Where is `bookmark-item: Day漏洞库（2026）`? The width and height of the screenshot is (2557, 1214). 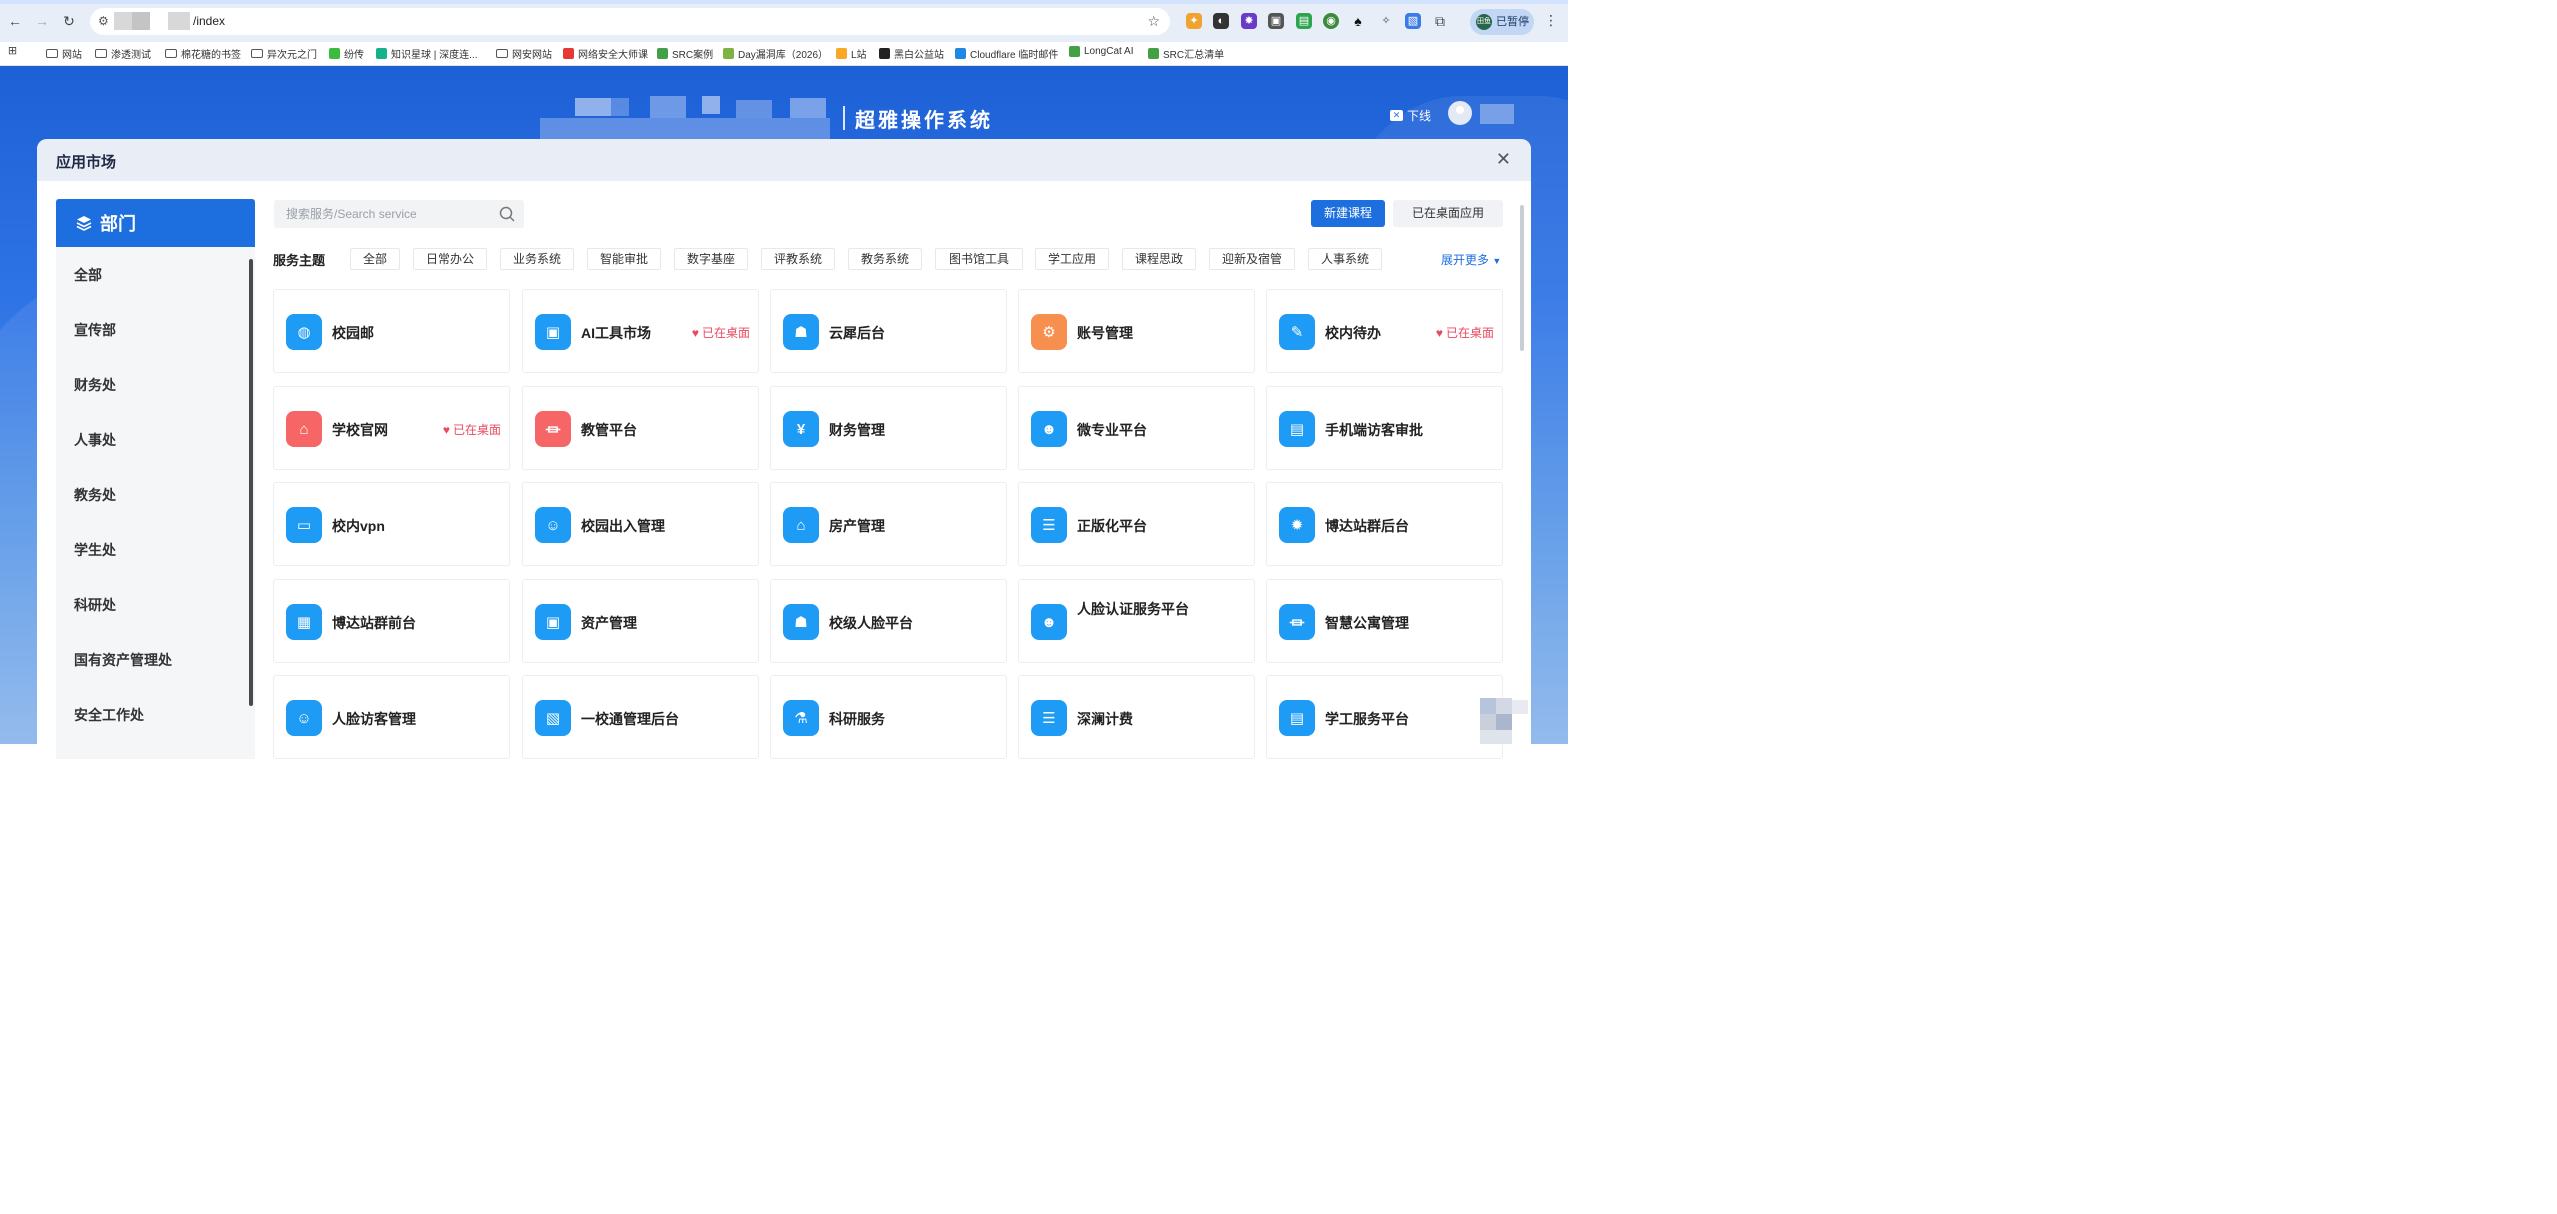
bookmark-item: Day漏洞库（2026） is located at coordinates (775, 53).